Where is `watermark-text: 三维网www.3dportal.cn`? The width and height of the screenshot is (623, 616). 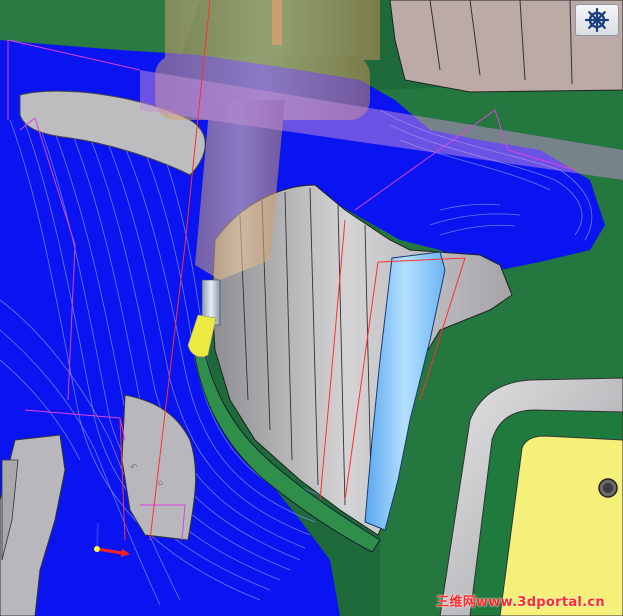
watermark-text: 三维网www.3dportal.cn is located at coordinates (520, 602).